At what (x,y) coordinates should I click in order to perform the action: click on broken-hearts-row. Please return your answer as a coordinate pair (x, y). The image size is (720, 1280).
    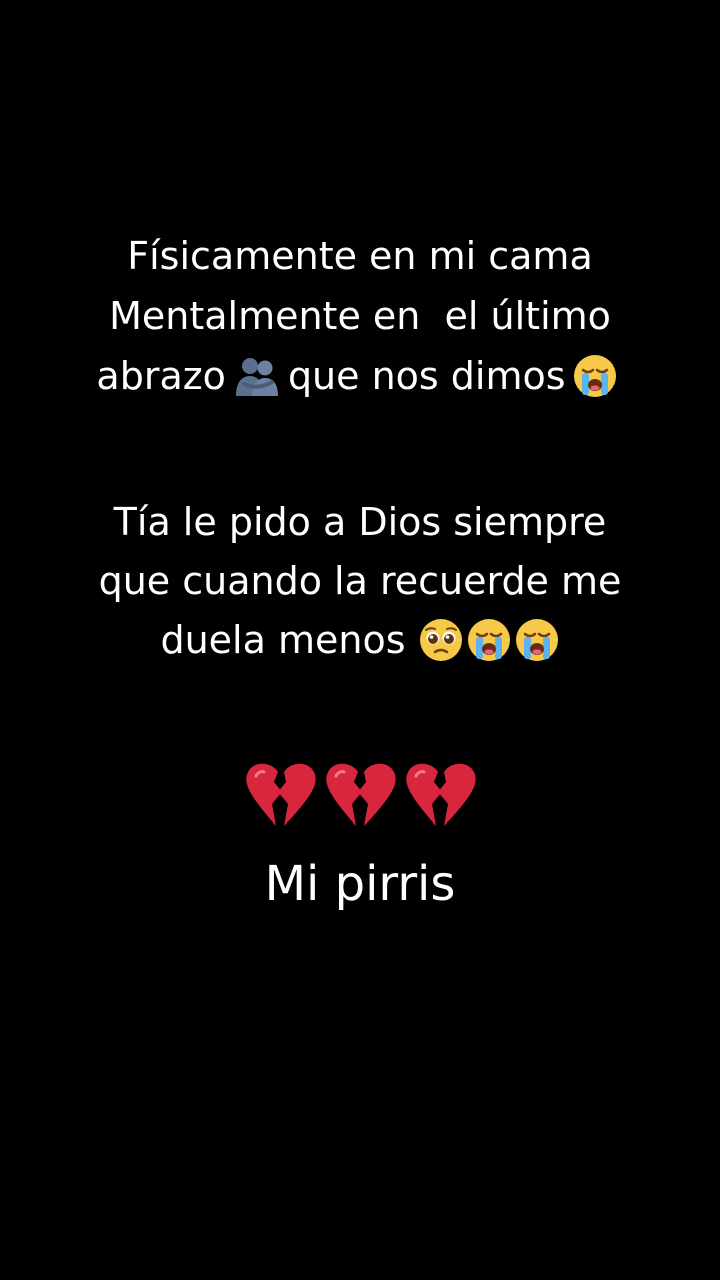
    Looking at the image, I should click on (360, 798).